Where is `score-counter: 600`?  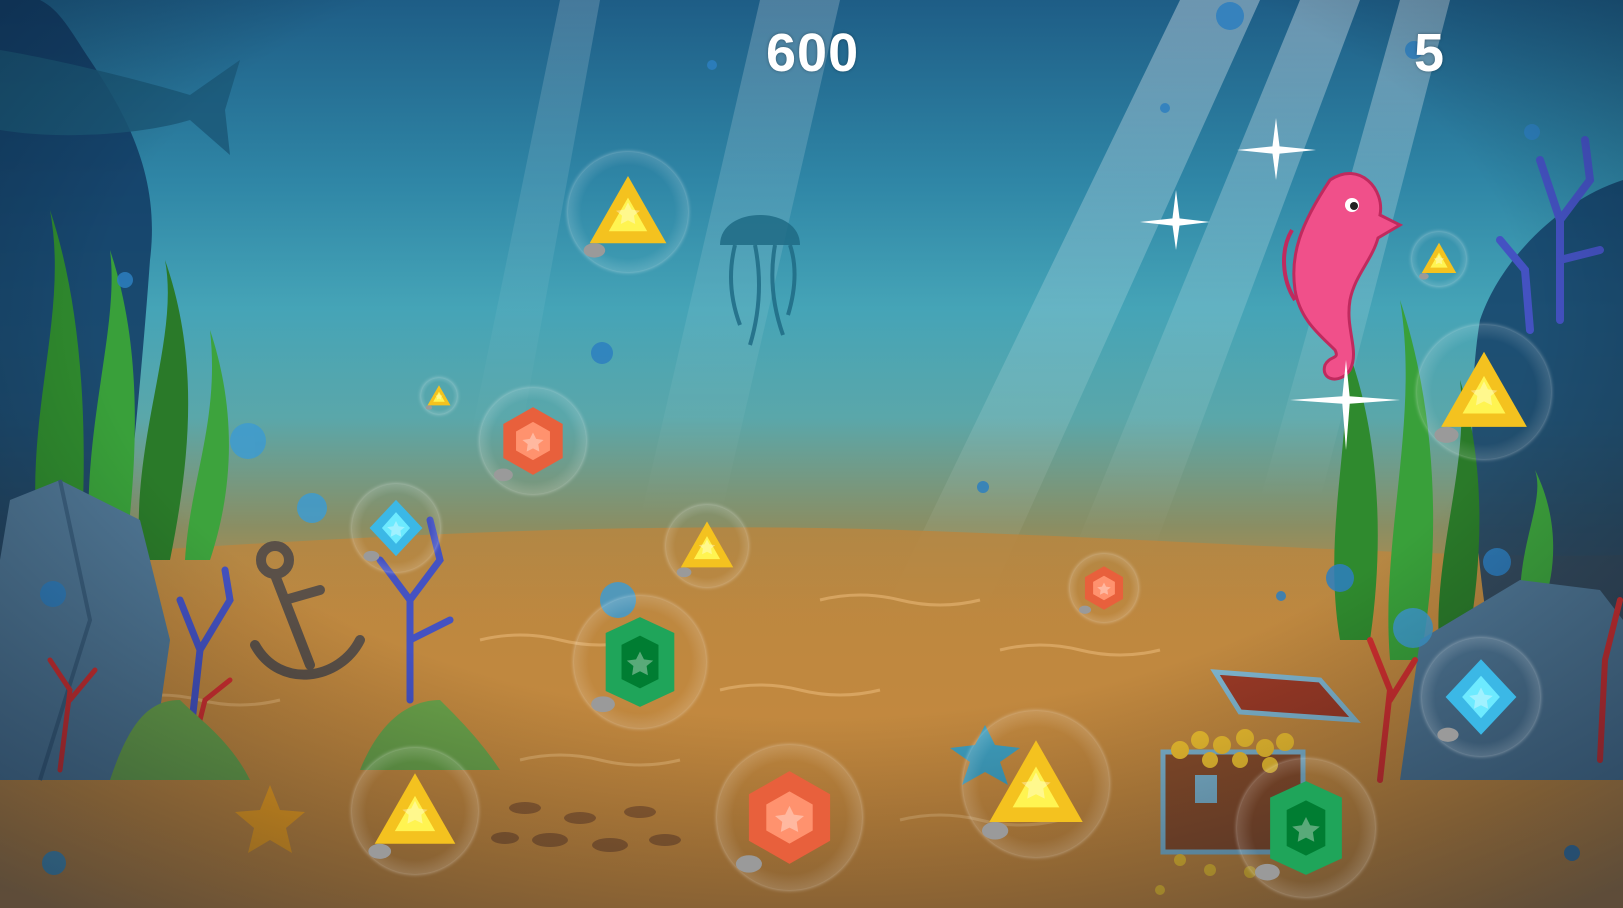 score-counter: 600 is located at coordinates (813, 53).